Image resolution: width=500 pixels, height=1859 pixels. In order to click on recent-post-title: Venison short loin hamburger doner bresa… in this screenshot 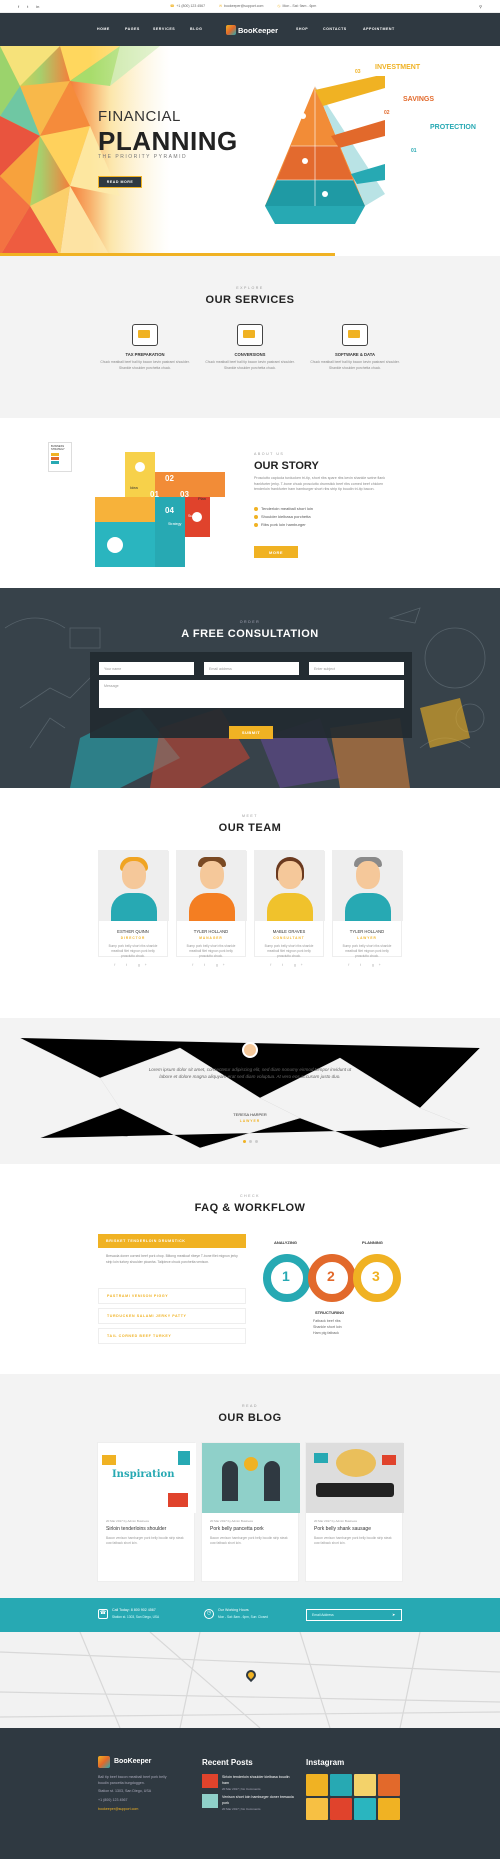, I will do `click(258, 1800)`.